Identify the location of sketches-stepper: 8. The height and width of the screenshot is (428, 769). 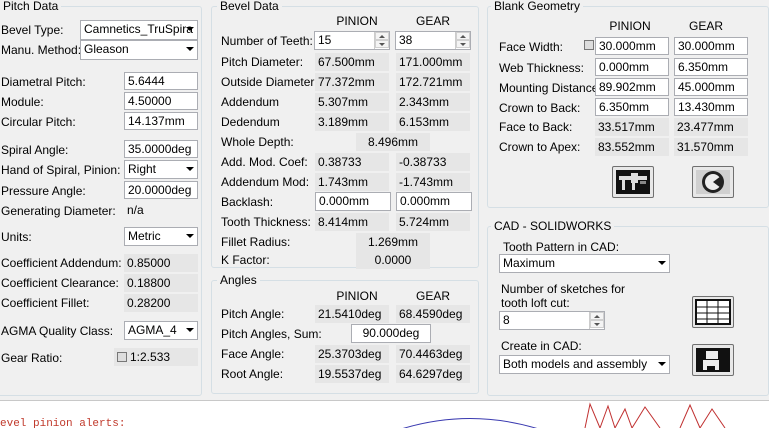
(552, 320).